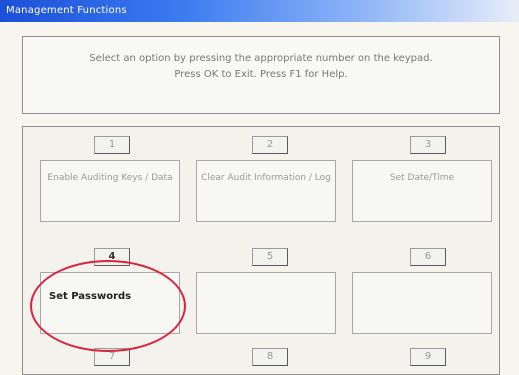 Image resolution: width=519 pixels, height=375 pixels. What do you see at coordinates (422, 191) in the screenshot?
I see `option-3-box: Set Date/Time` at bounding box center [422, 191].